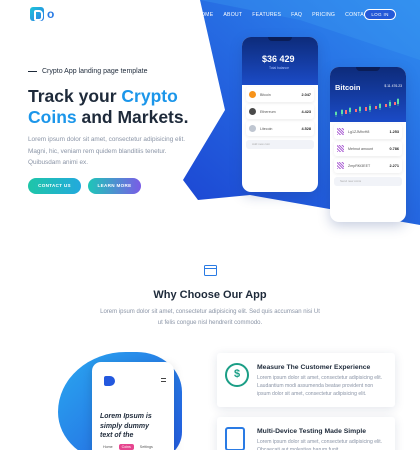  I want to click on transaction-name: ZmpRKt3EET, so click(359, 165).